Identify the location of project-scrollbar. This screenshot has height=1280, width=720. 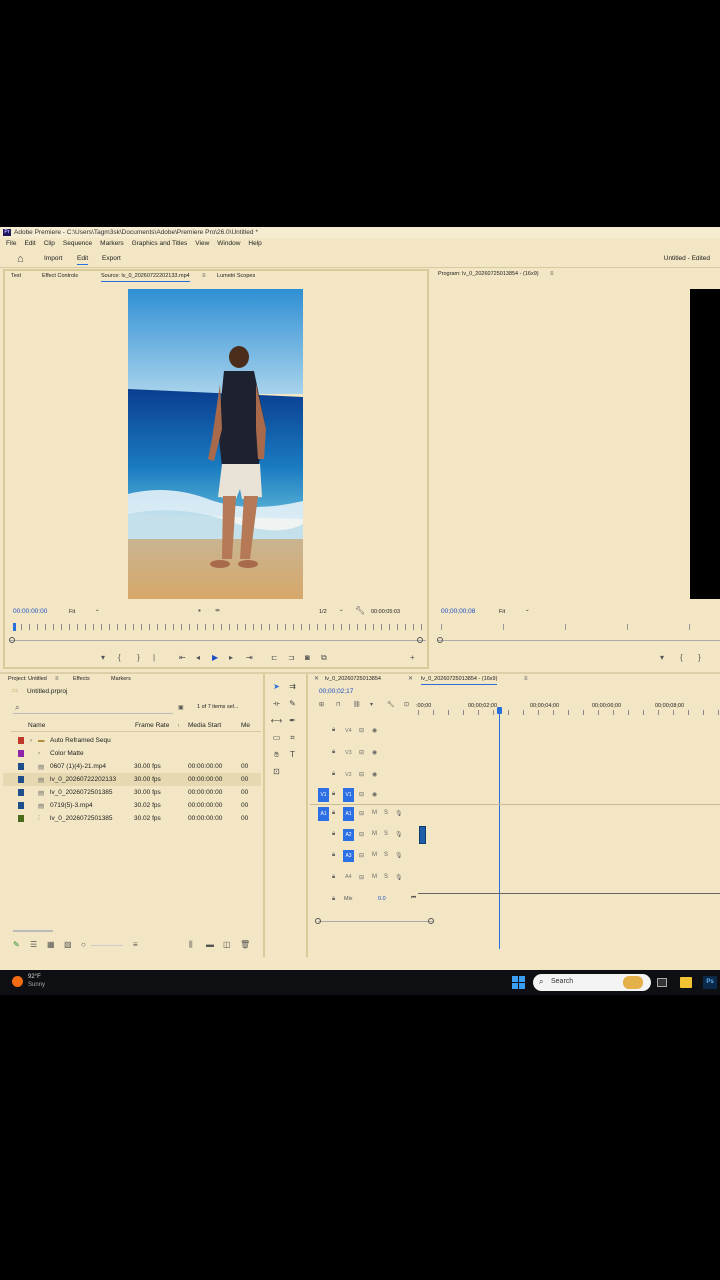
(33, 931).